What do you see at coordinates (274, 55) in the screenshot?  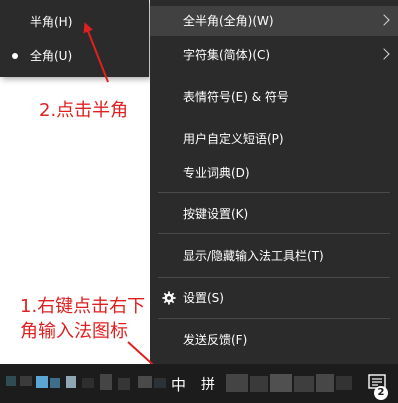 I see `menu-item-charset: 字符集(简体)(C)` at bounding box center [274, 55].